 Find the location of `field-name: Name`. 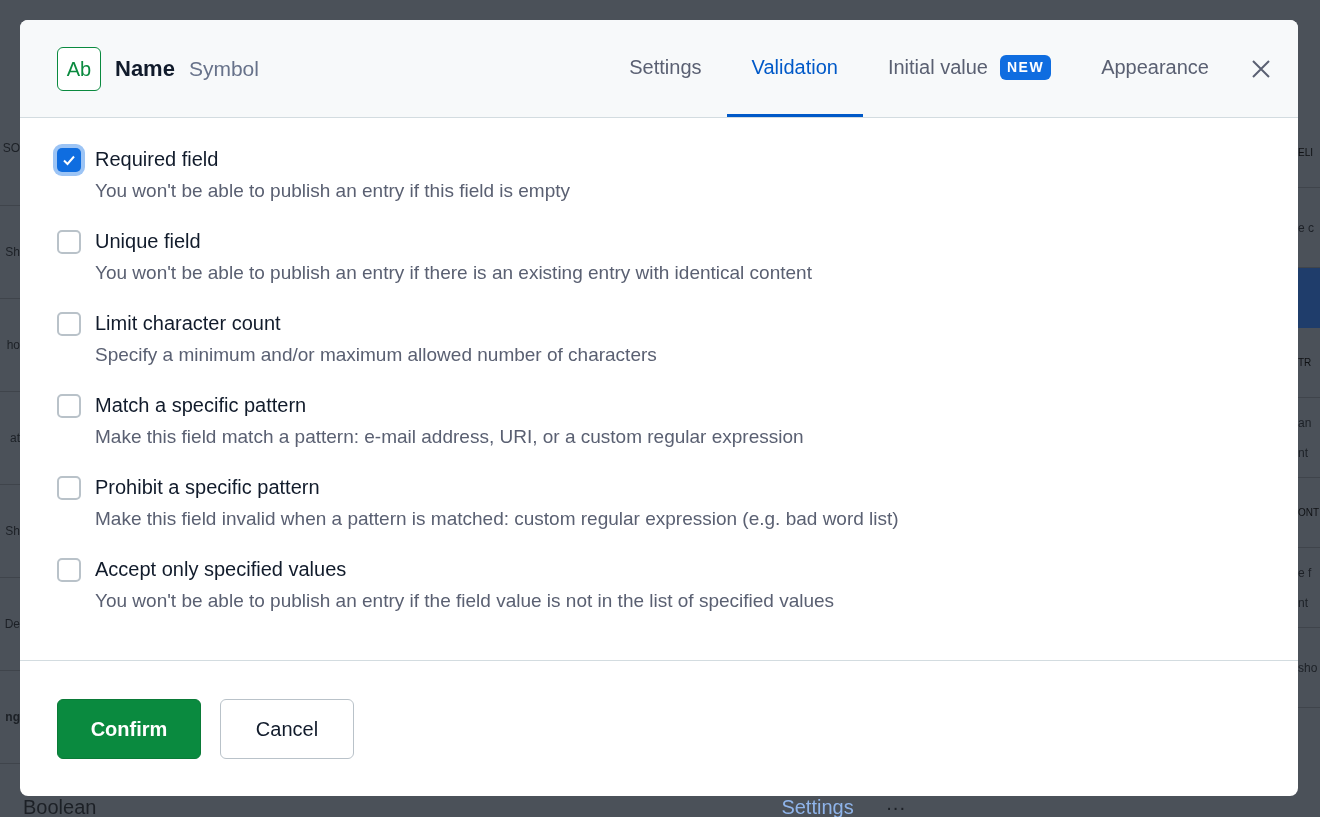

field-name: Name is located at coordinates (145, 69).